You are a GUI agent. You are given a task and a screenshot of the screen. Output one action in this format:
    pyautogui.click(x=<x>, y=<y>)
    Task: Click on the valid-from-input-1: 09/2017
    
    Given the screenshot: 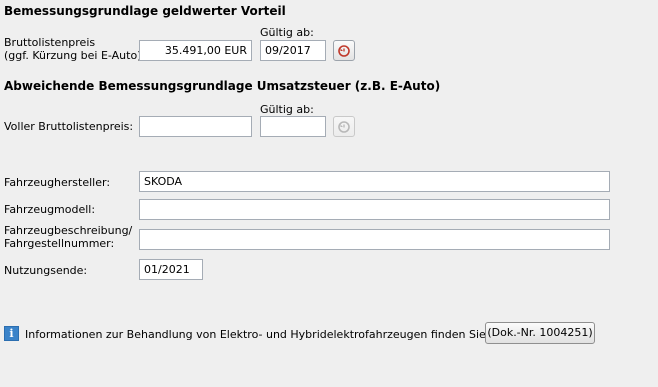 What is the action you would take?
    pyautogui.click(x=293, y=50)
    